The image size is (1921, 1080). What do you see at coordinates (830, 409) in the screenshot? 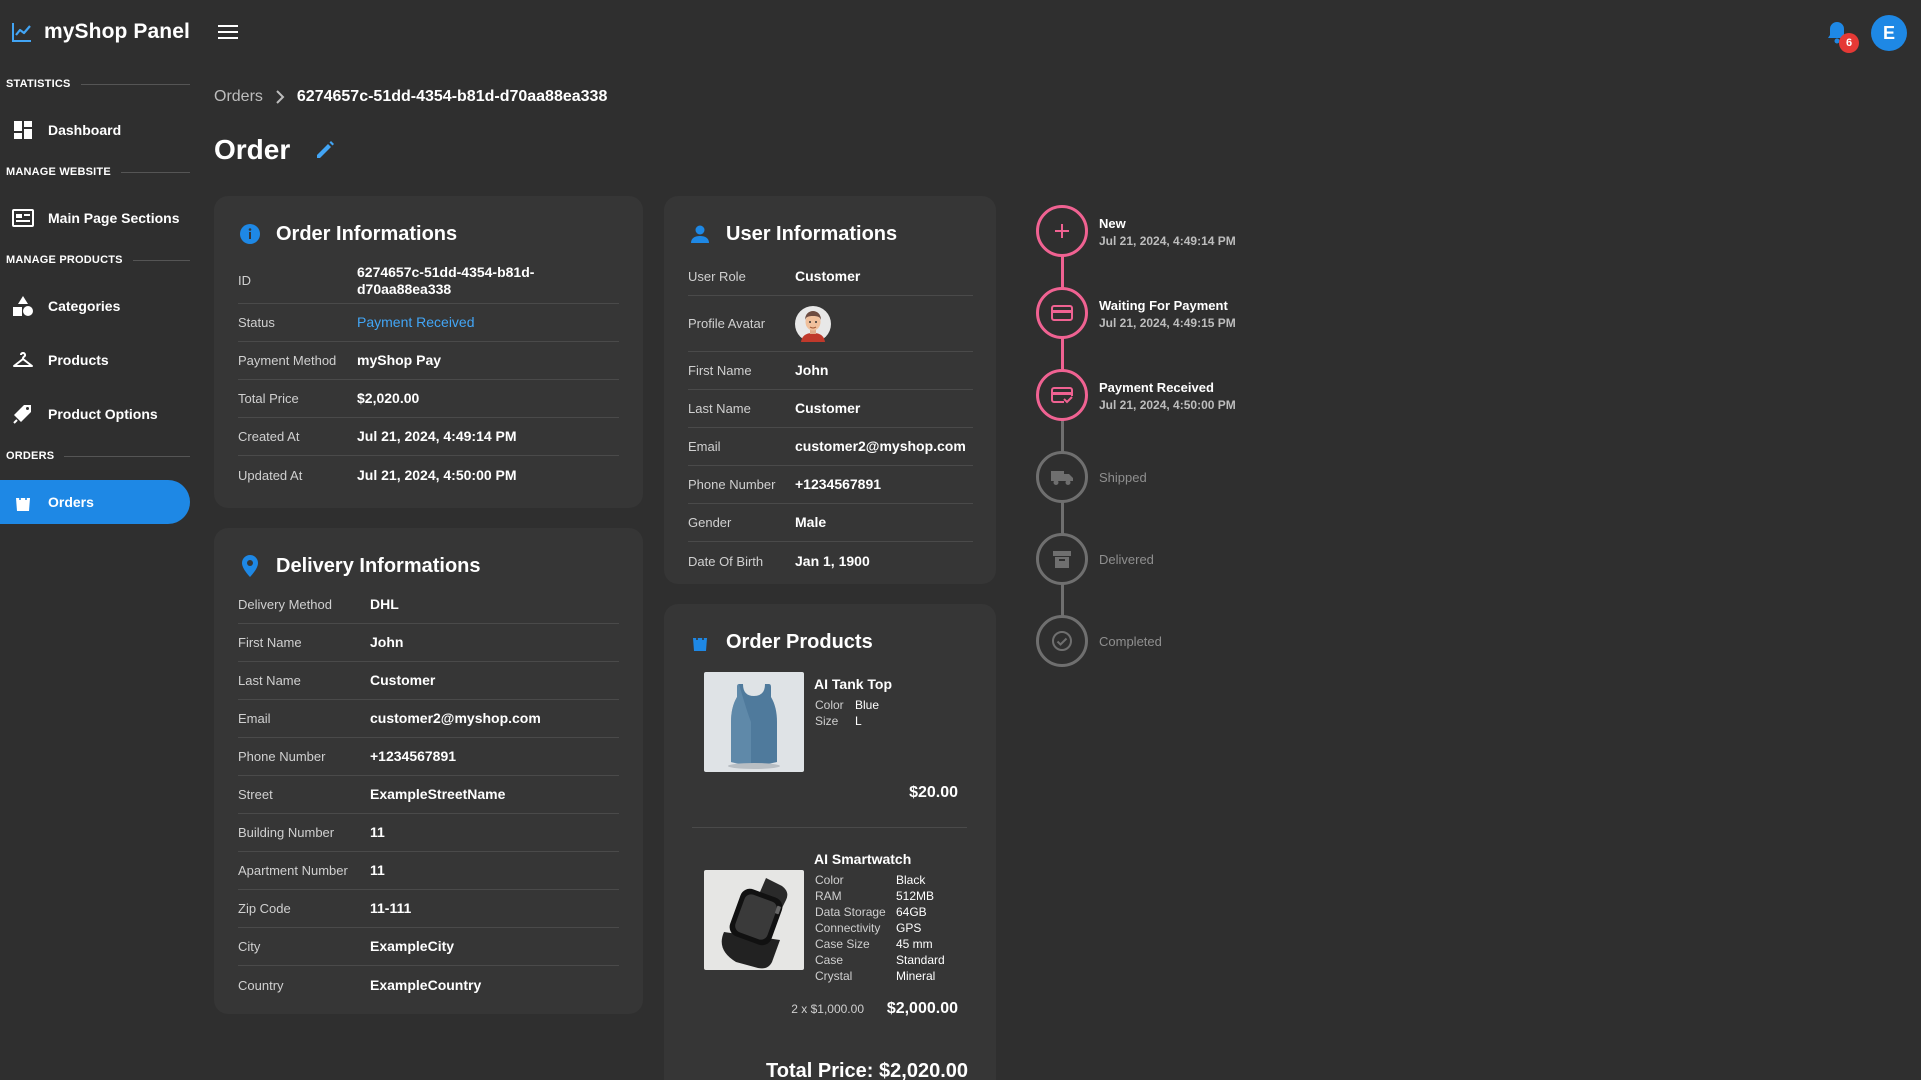
I see `user-last-name-row: Last Name Customer` at bounding box center [830, 409].